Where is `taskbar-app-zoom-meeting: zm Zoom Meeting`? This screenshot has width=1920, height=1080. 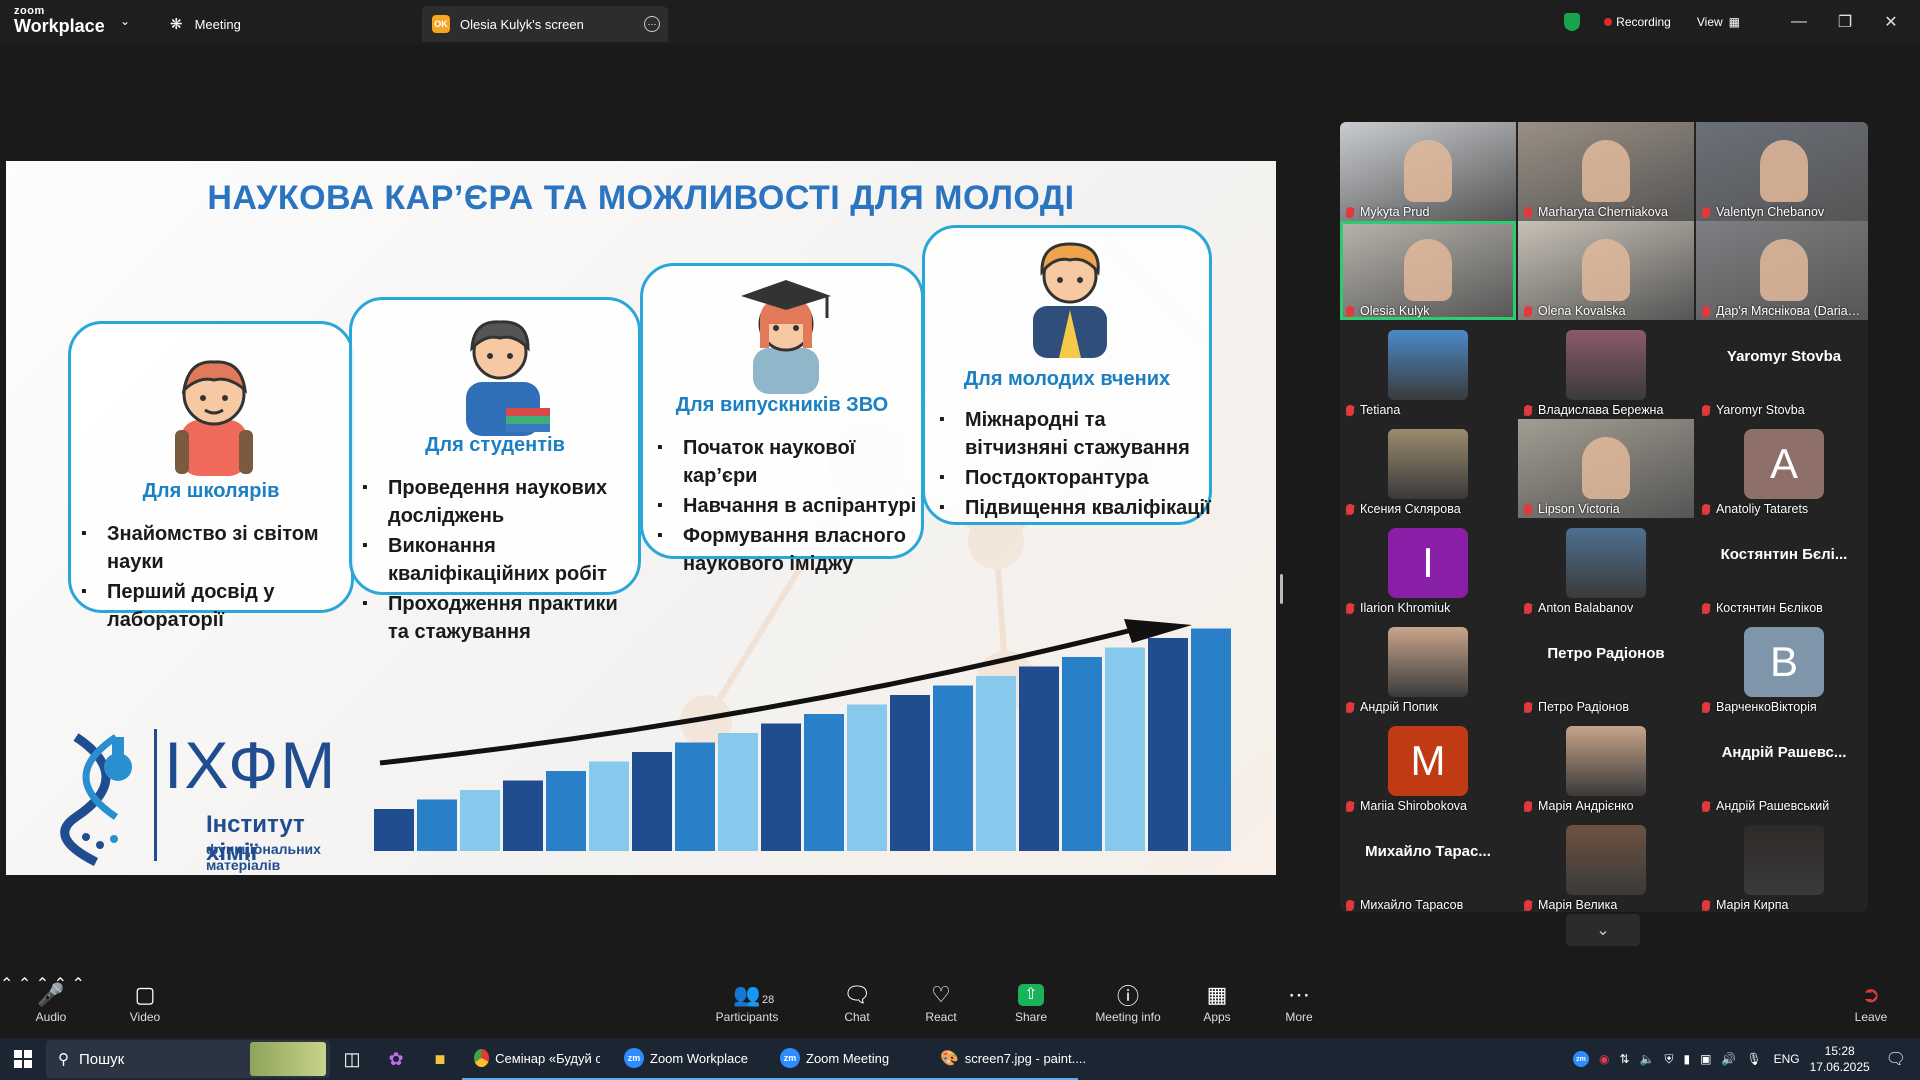
taskbar-app-zoom-meeting: zm Zoom Meeting is located at coordinates (848, 1059).